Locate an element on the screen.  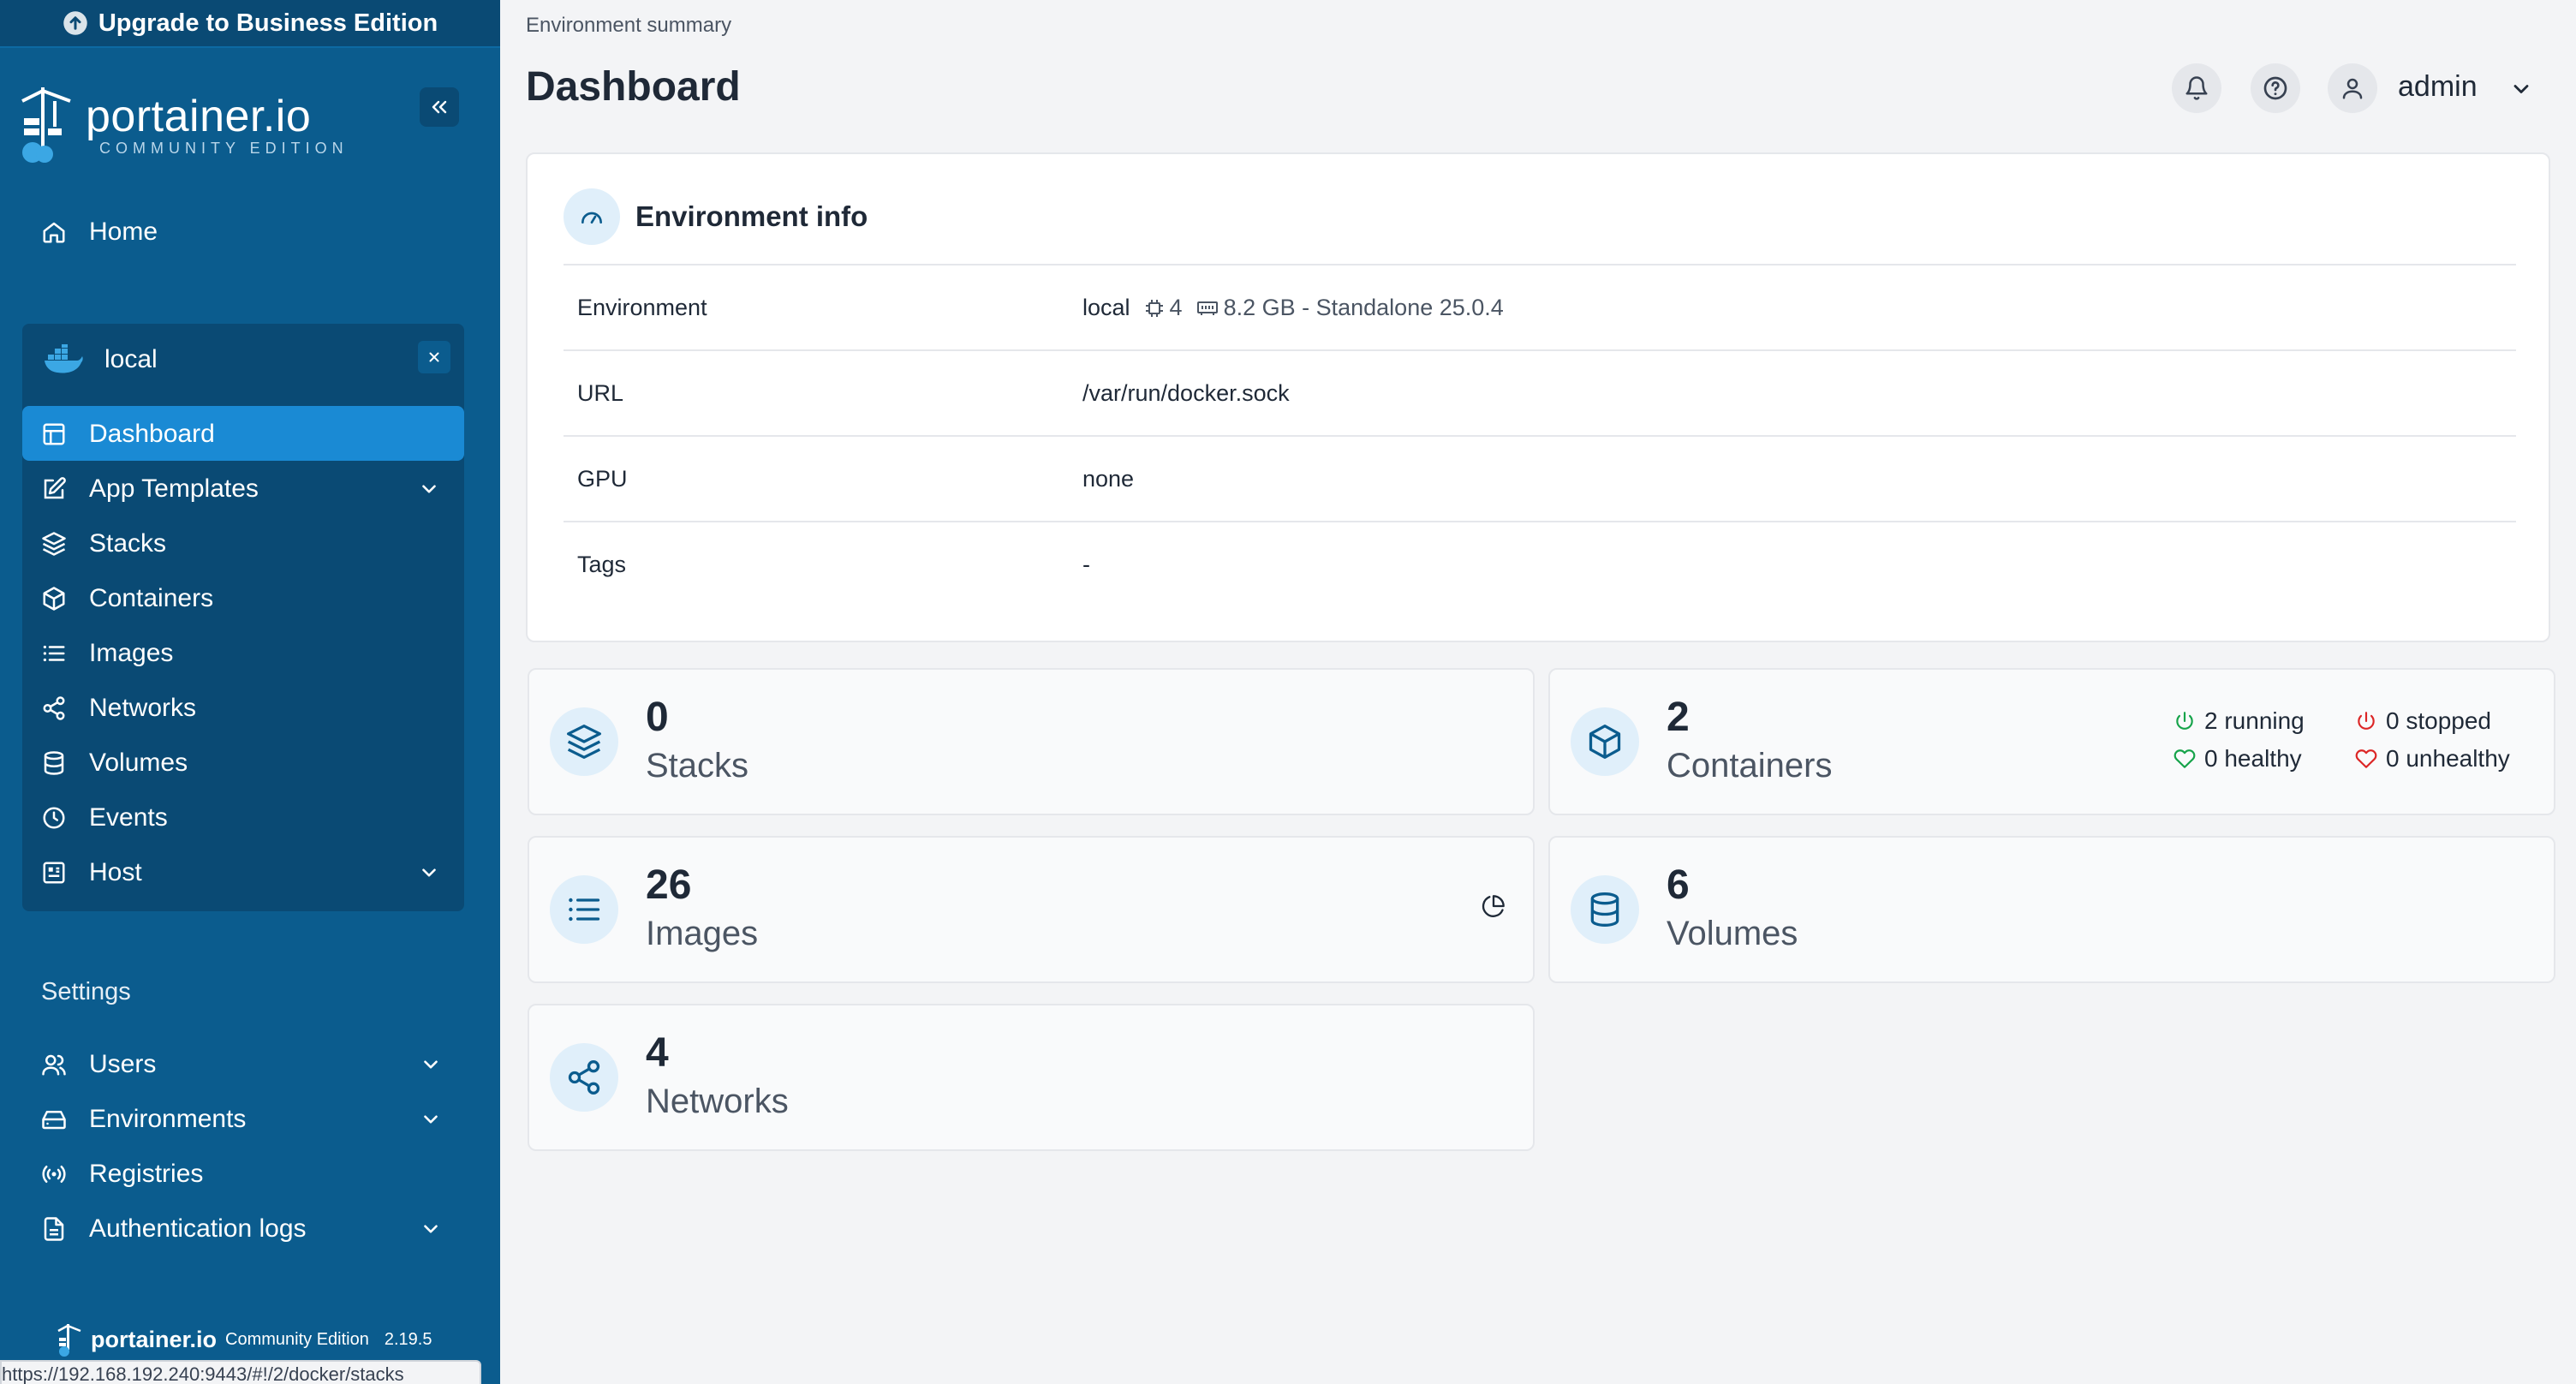
sidebar-item-volumes: Volumes is located at coordinates (115, 763).